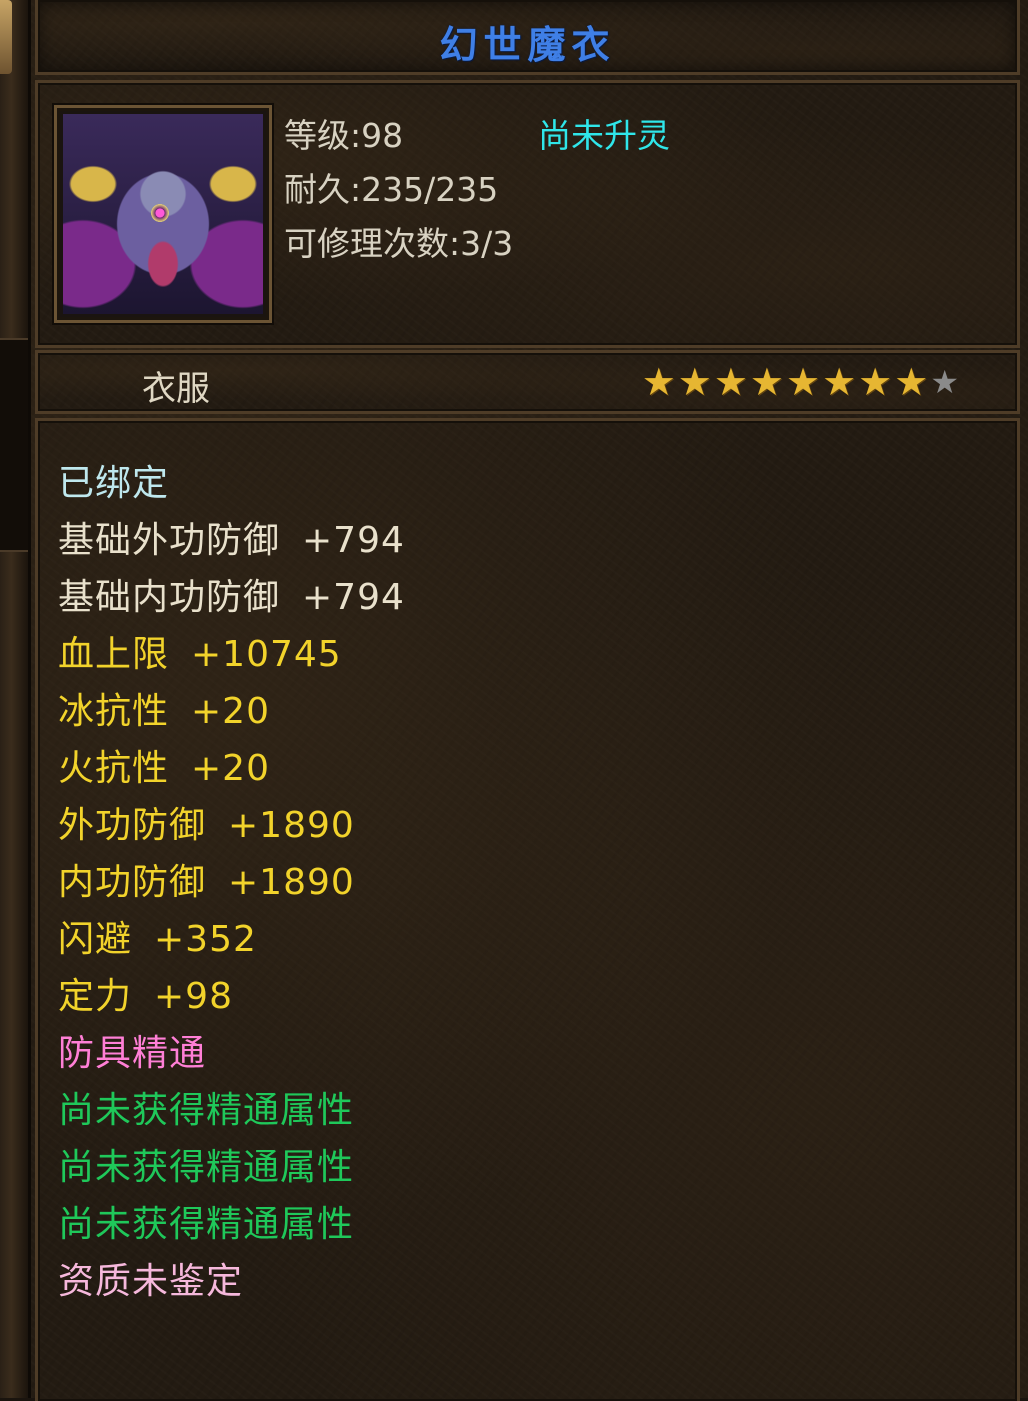  I want to click on stat-row: 内功防御 +1890, so click(231, 882).